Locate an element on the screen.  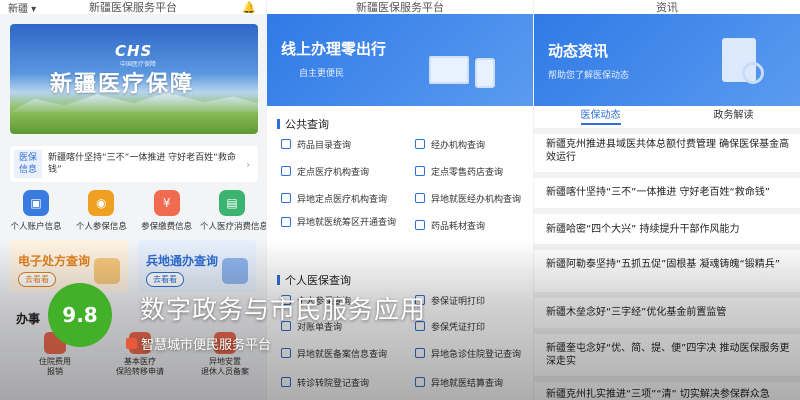
quick-medical-consumption: ▤ 个人医疗消费信息 is located at coordinates (232, 211).